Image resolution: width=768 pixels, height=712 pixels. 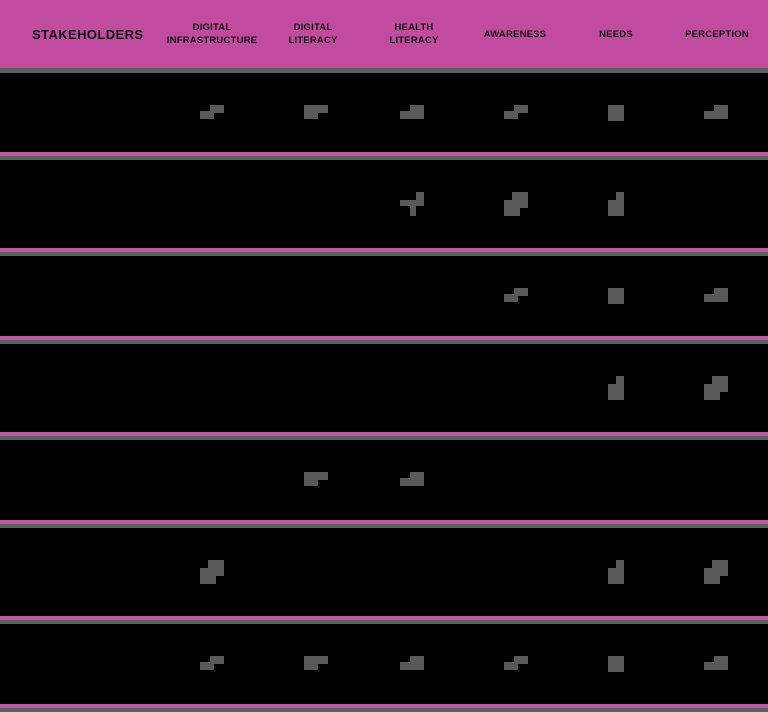 I want to click on column-header-stakeholders: STAKEHOLDERS, so click(x=88, y=34).